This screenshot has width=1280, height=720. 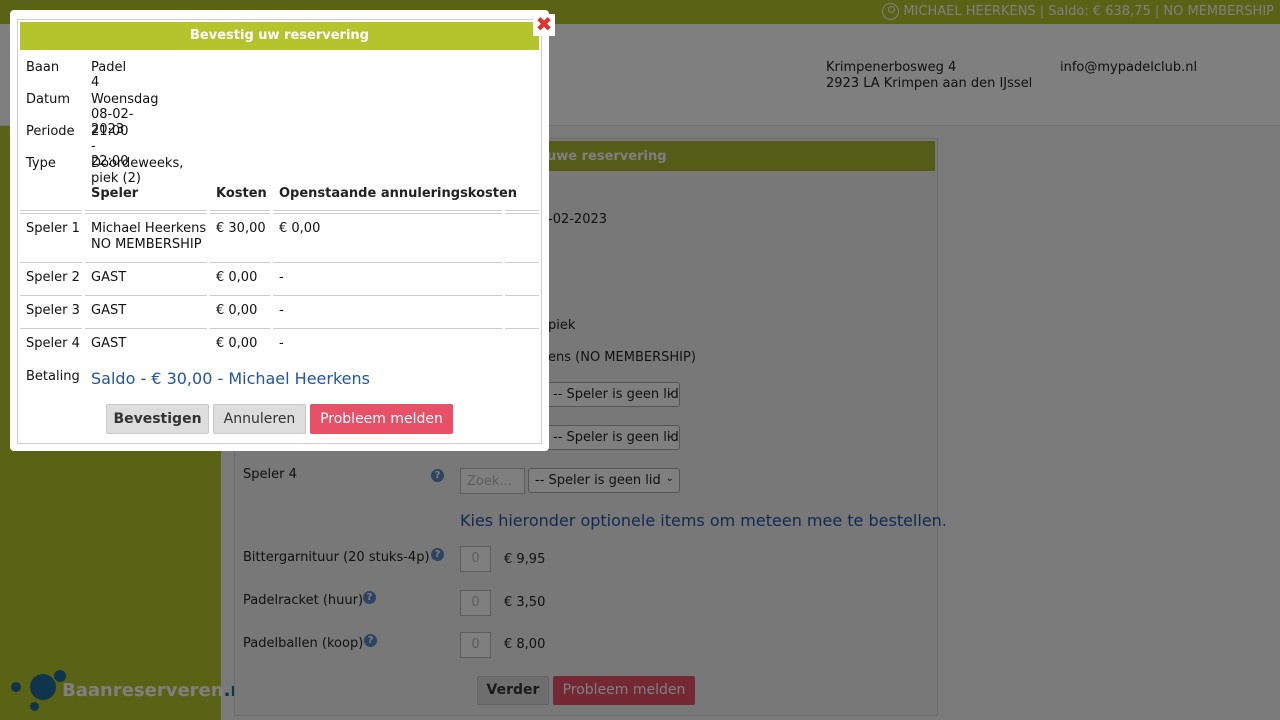 I want to click on col-header-cancel-cost: Openstaande annuleringskosten, so click(x=398, y=193).